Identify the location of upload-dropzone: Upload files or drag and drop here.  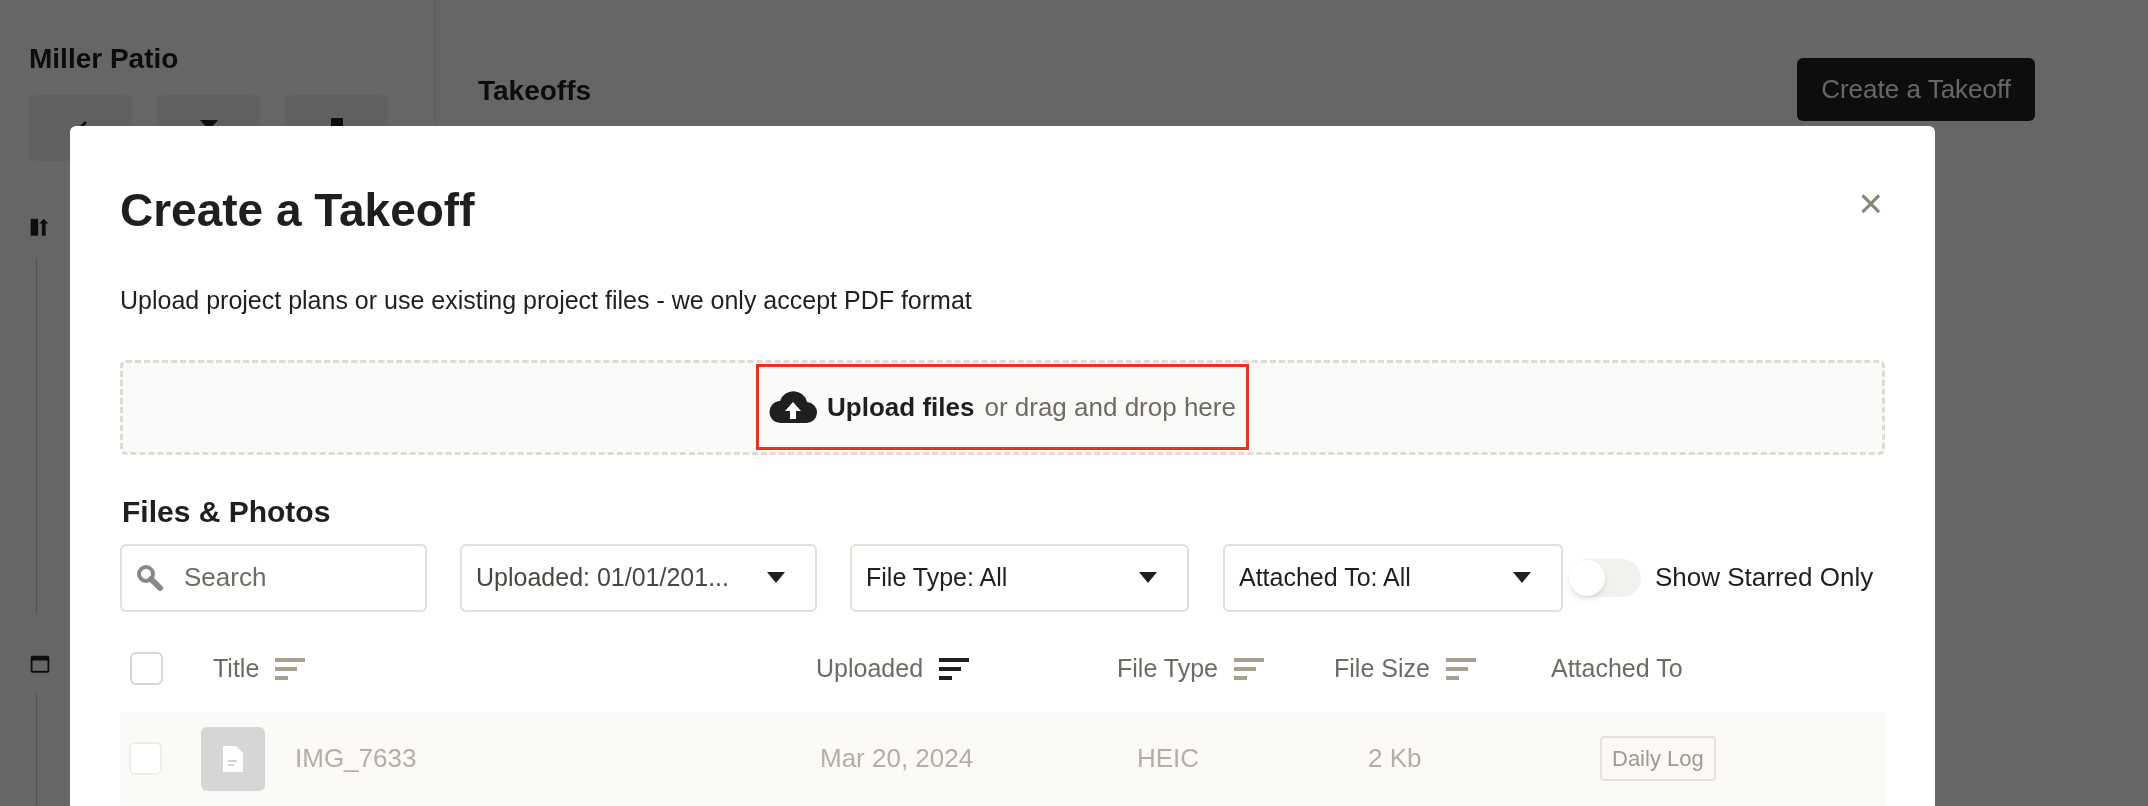
(1002, 407).